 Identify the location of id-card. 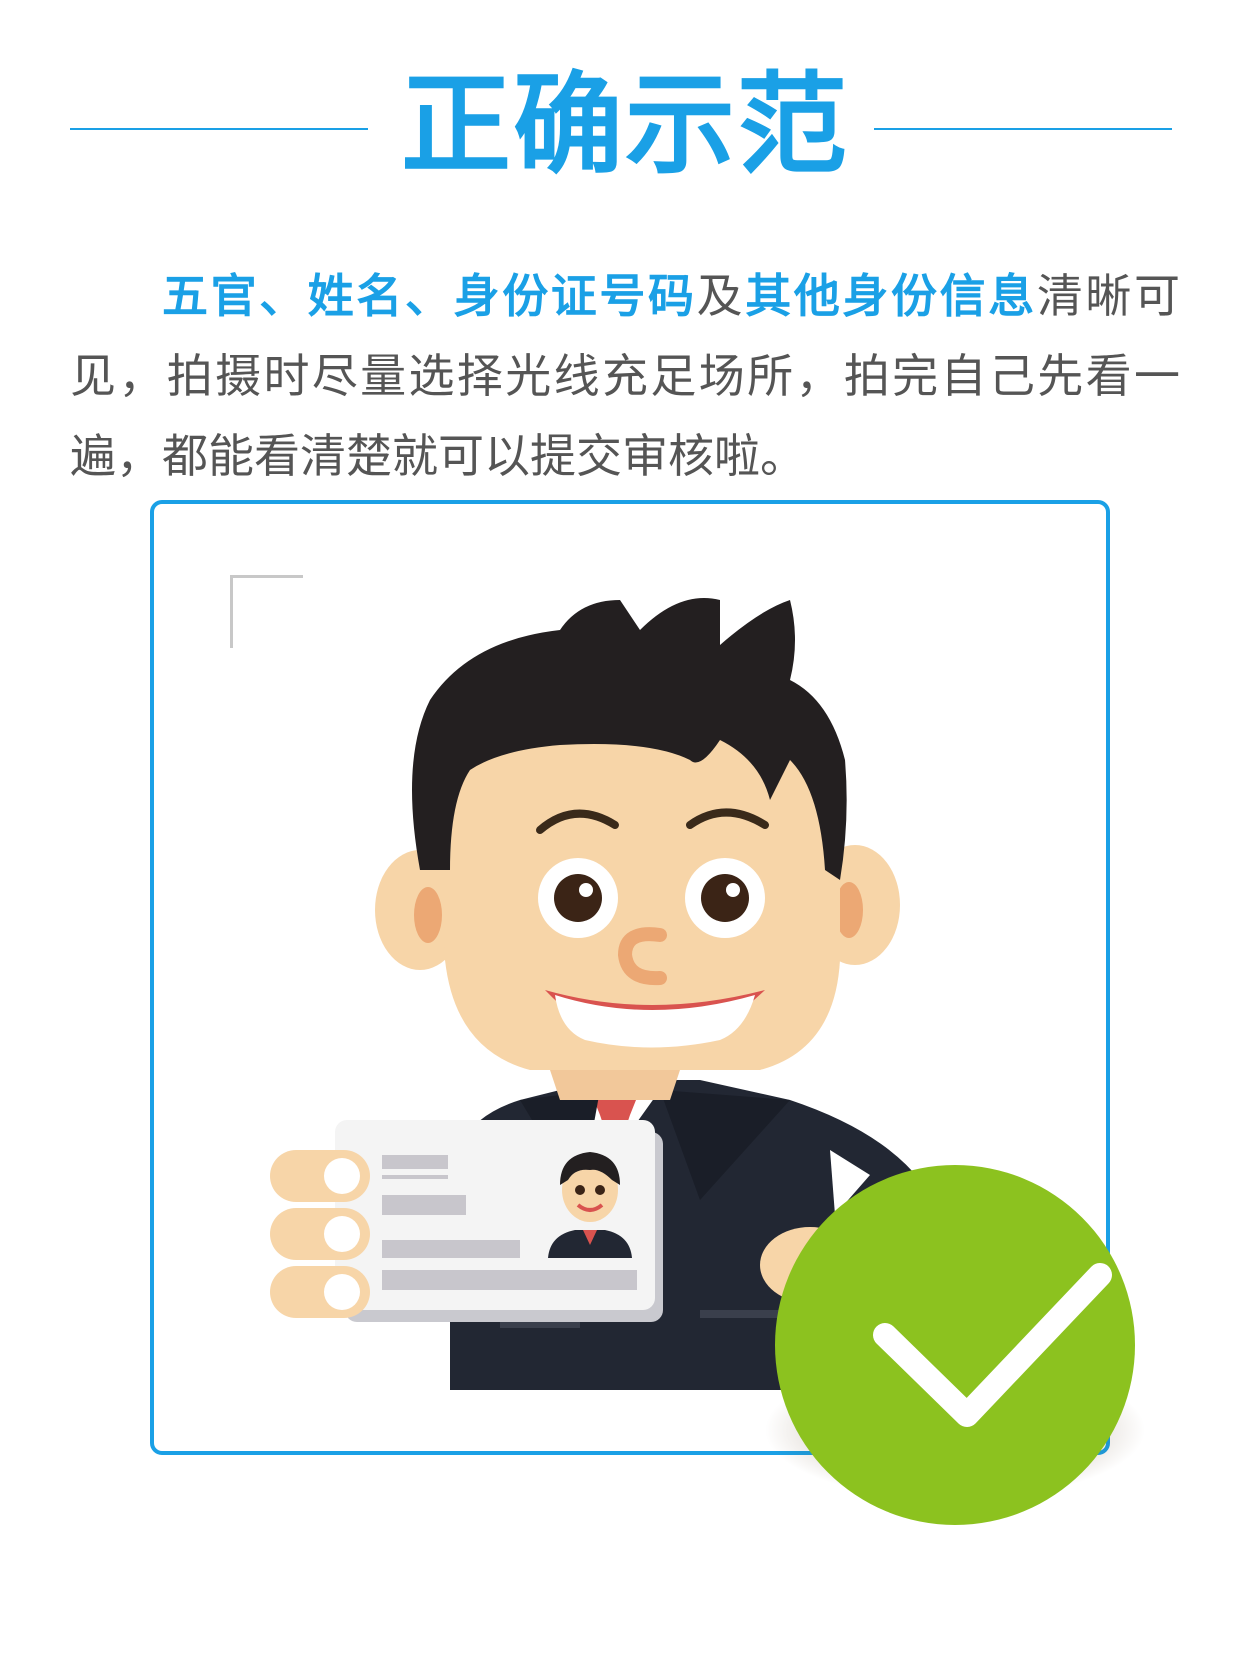
(499, 1221).